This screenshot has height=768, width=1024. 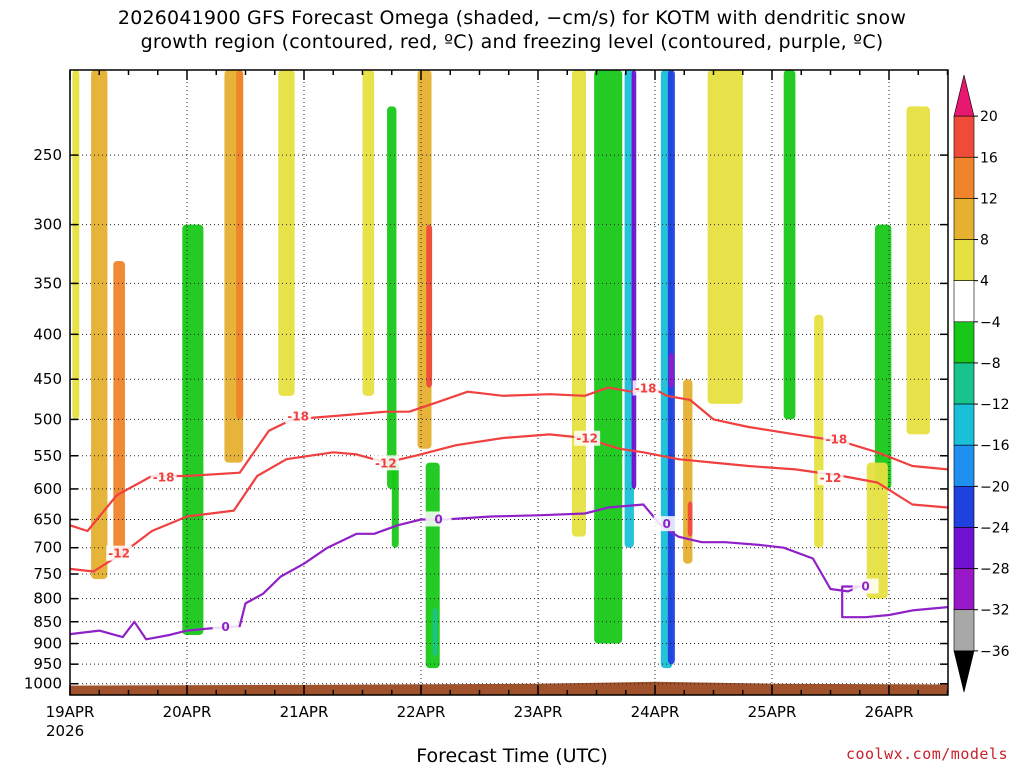 What do you see at coordinates (47, 489) in the screenshot?
I see `y-tick-label: 600` at bounding box center [47, 489].